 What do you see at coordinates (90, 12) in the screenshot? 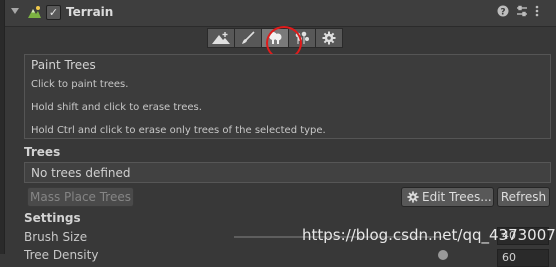
I see `component-title: Terrain` at bounding box center [90, 12].